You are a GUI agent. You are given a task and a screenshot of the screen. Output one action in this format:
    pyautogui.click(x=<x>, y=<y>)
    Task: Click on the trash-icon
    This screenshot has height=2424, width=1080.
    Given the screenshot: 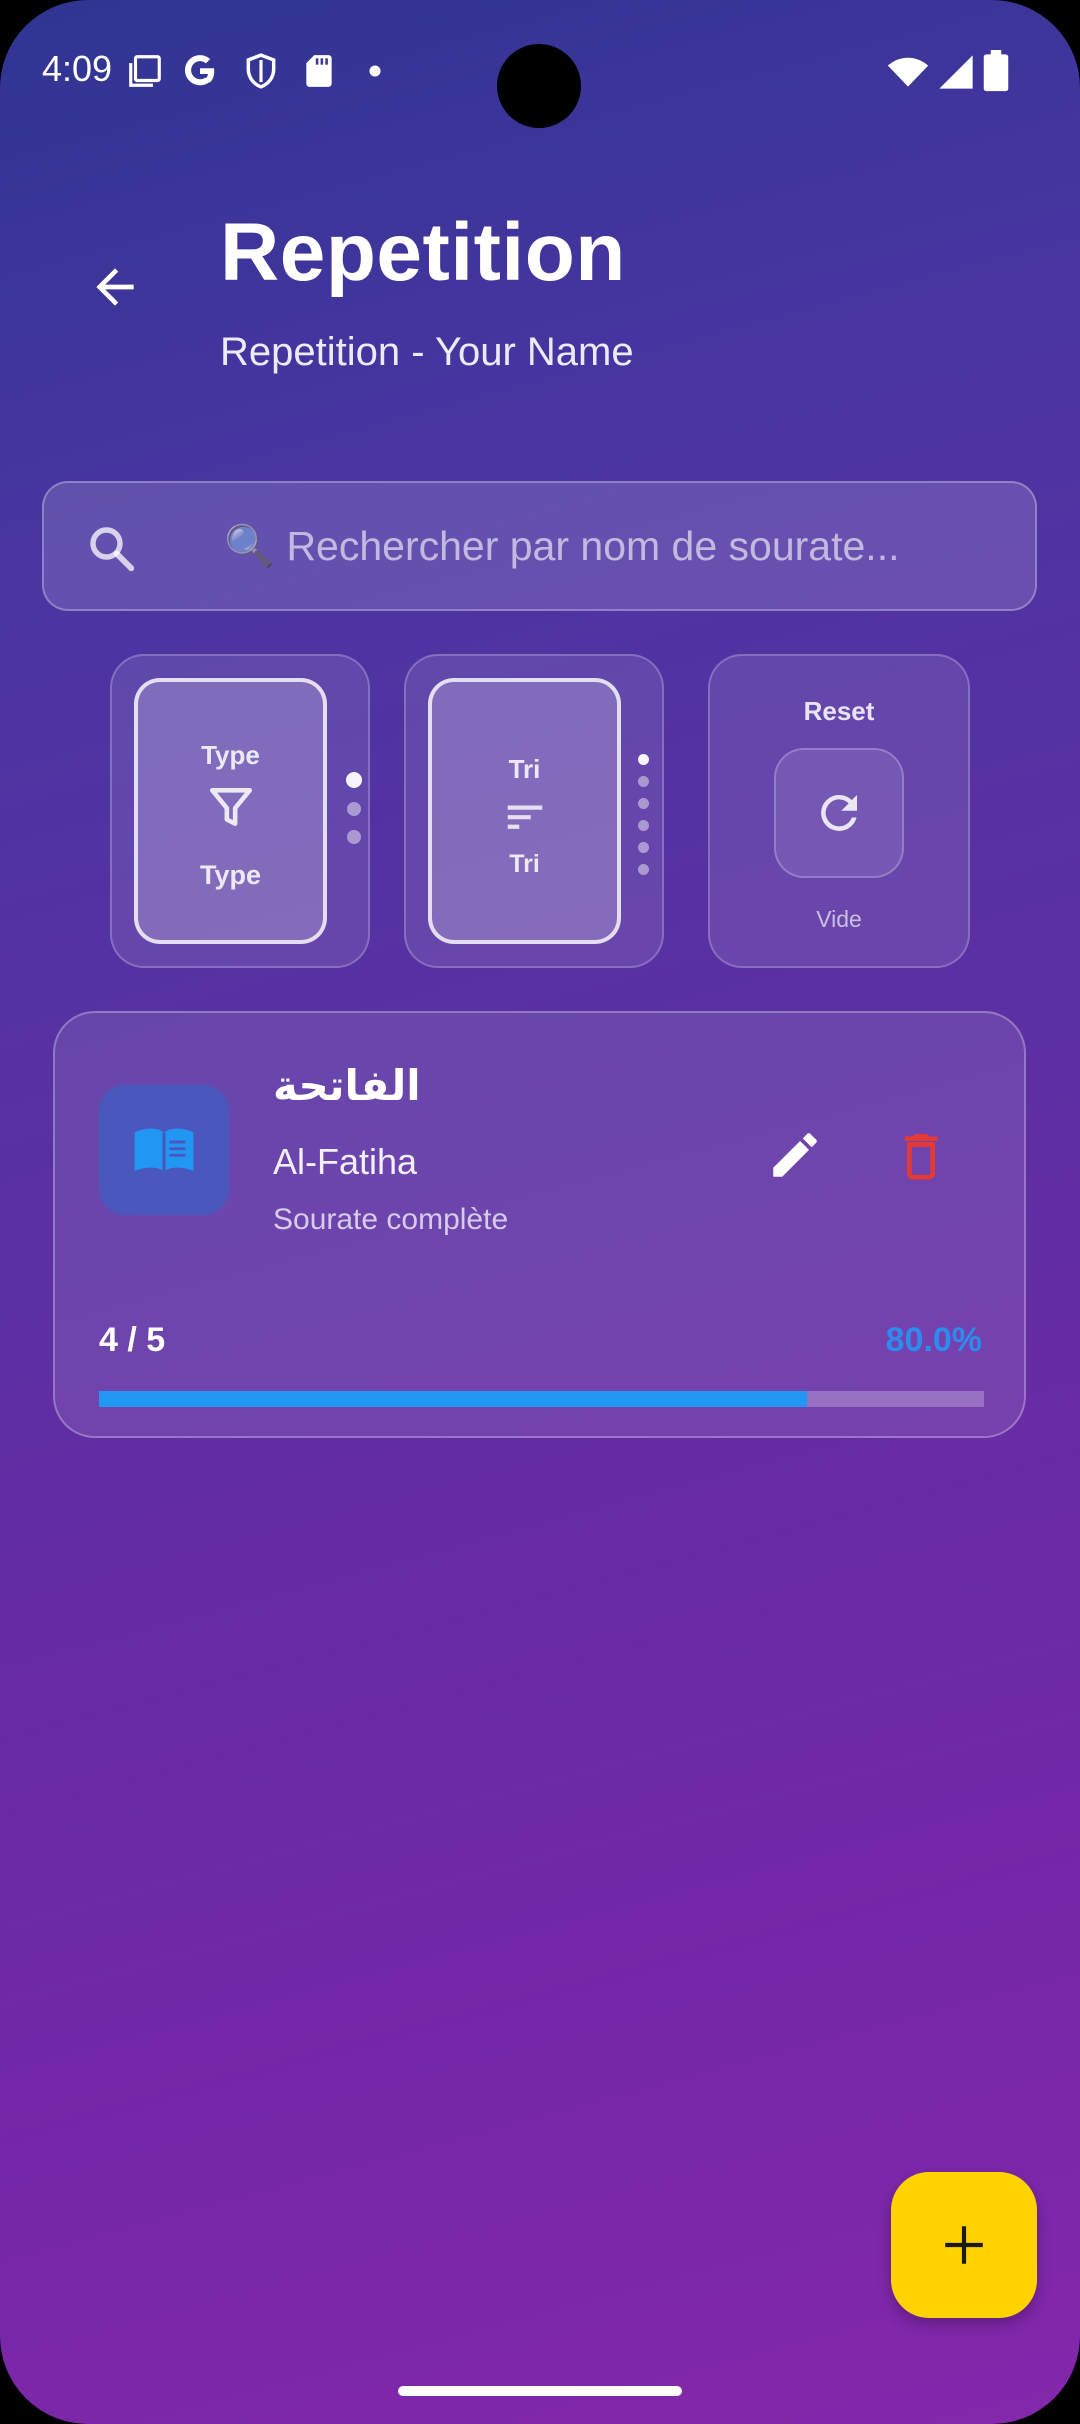 What is the action you would take?
    pyautogui.click(x=921, y=1157)
    